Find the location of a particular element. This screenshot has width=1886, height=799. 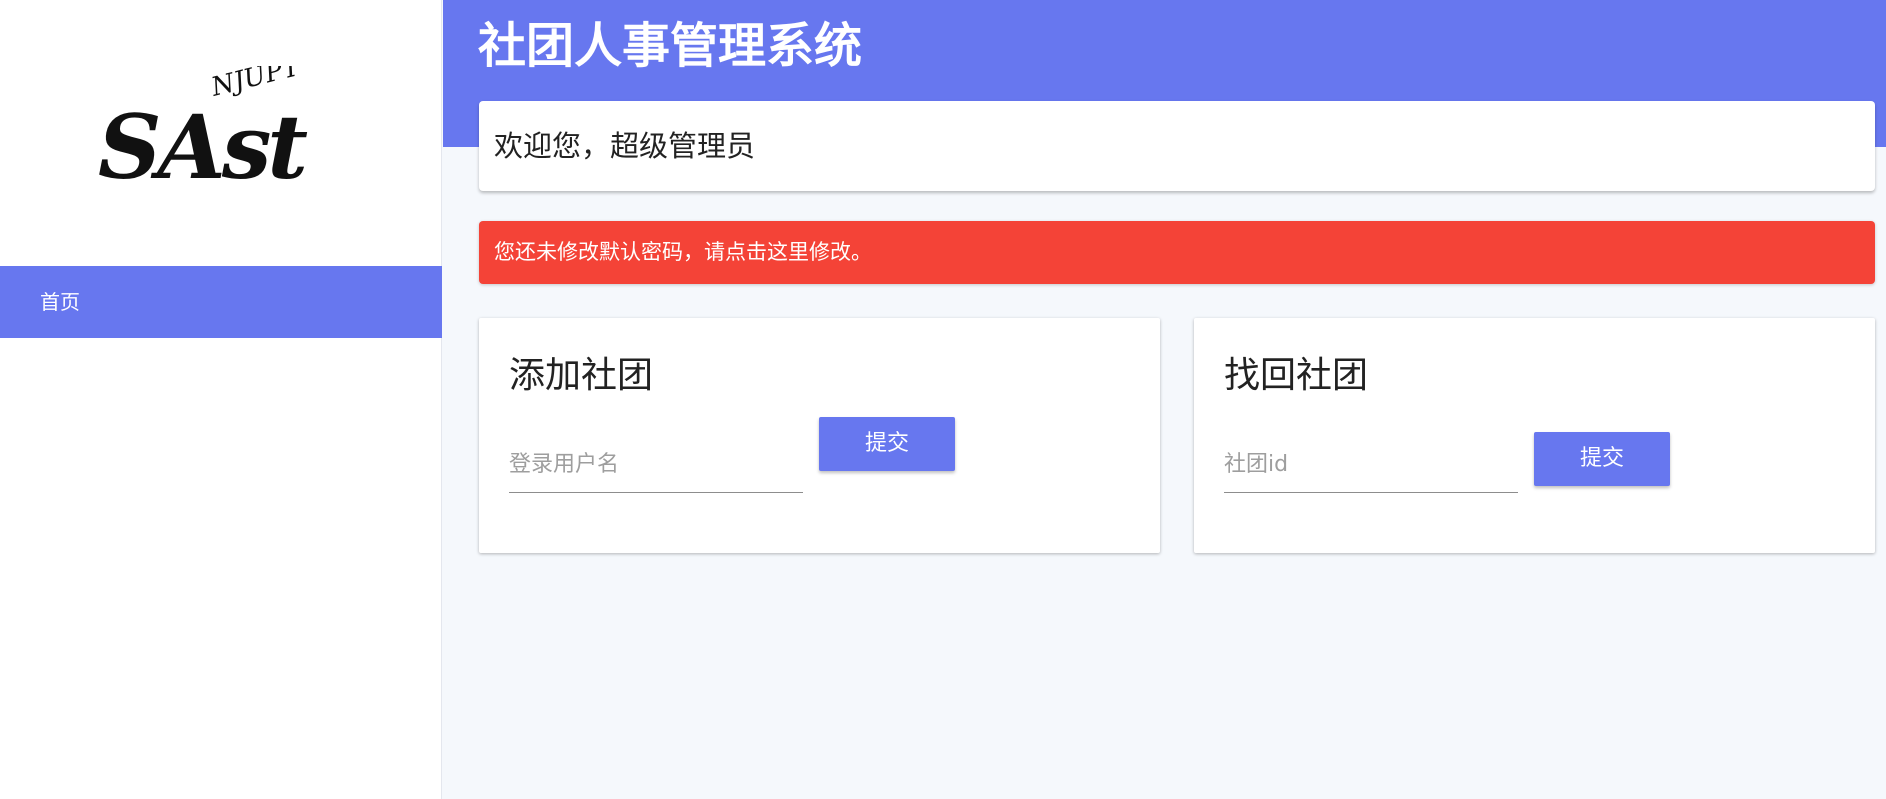

welcome-text: 欢迎您，超级管理员 is located at coordinates (625, 146).